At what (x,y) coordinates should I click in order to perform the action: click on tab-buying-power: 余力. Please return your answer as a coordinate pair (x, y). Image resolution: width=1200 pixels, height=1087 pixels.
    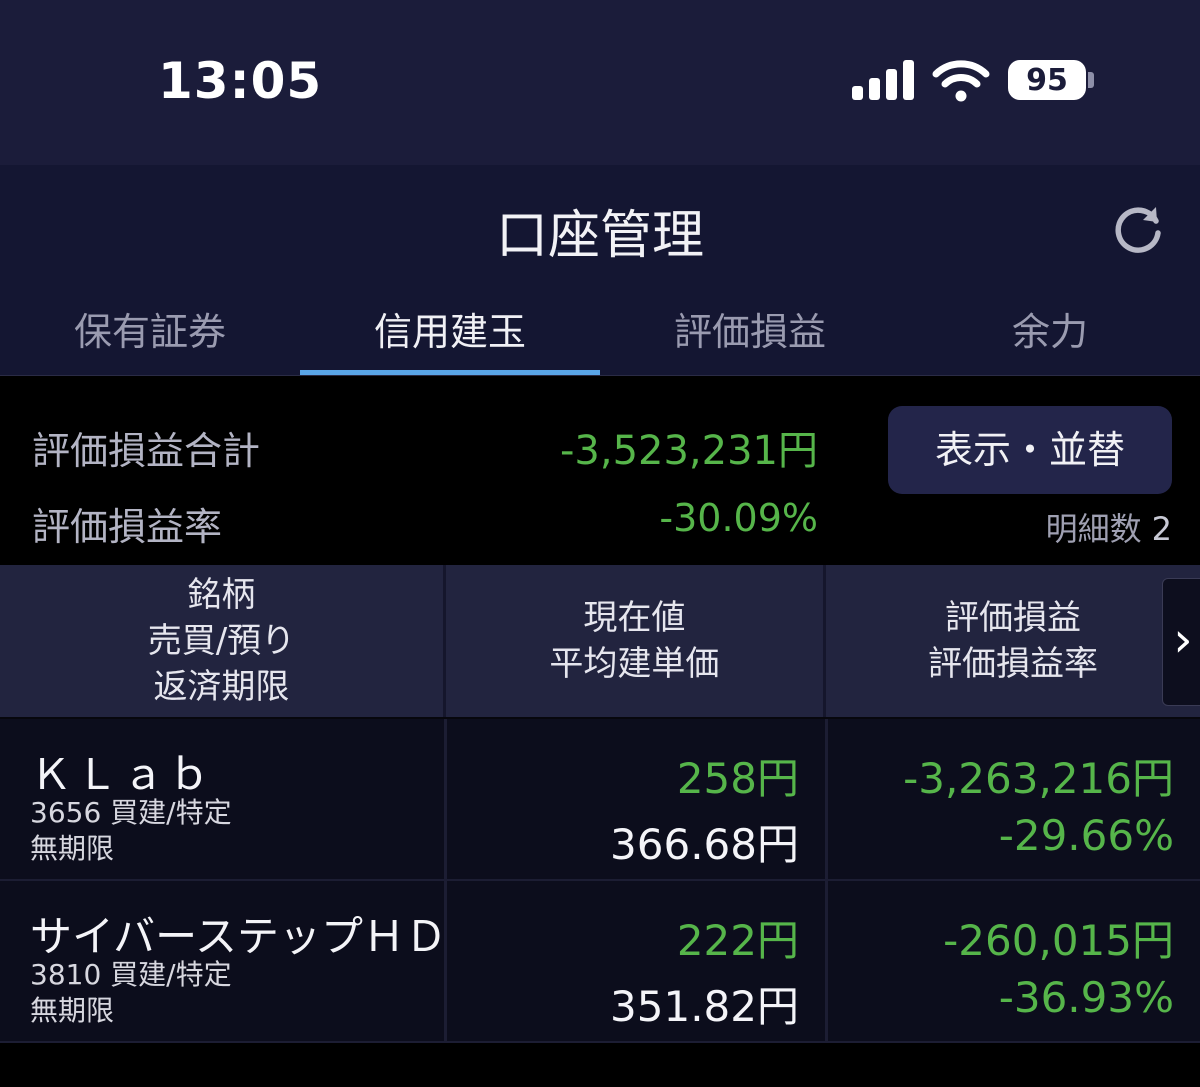
    Looking at the image, I should click on (1050, 334).